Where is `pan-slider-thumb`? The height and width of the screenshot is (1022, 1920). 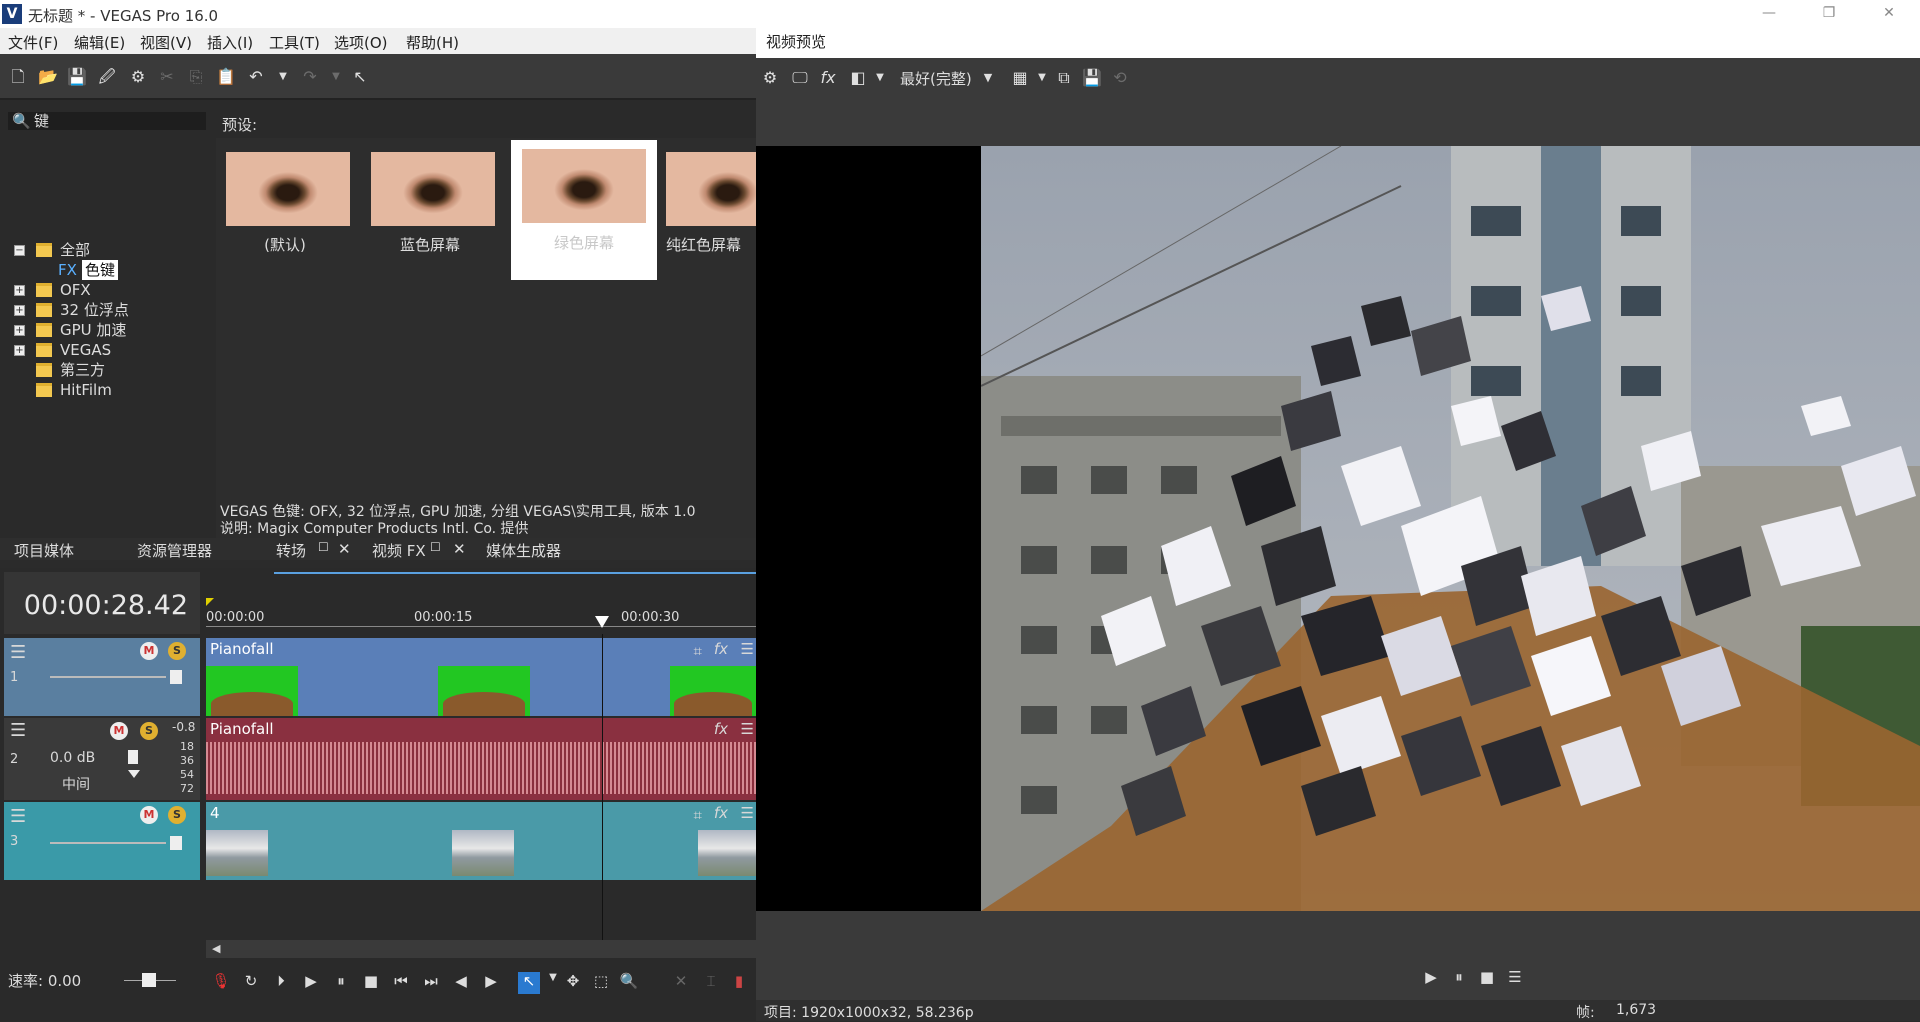
pan-slider-thumb is located at coordinates (134, 774).